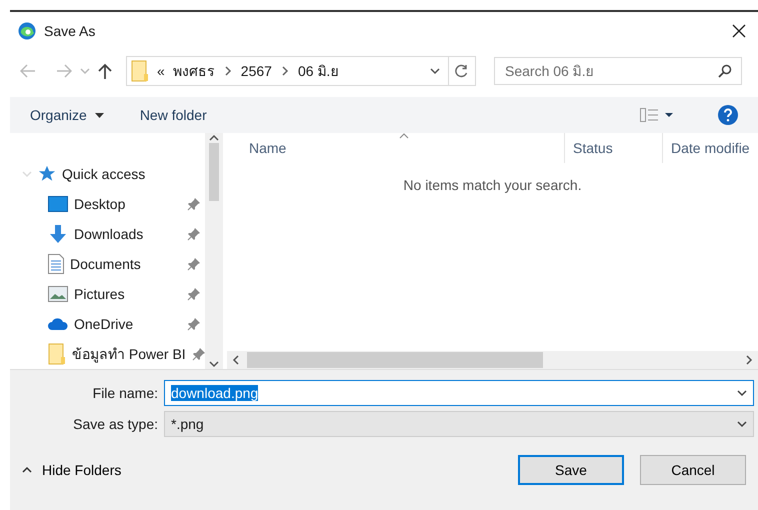  Describe the element at coordinates (214, 250) in the screenshot. I see `vertical-scrollbar` at that location.